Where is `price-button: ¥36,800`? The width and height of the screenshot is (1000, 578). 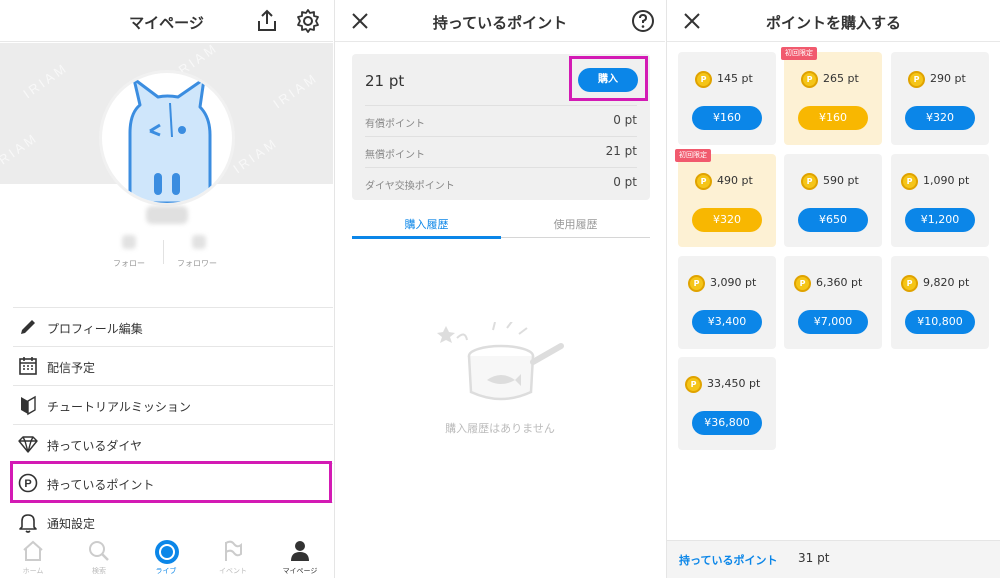 price-button: ¥36,800 is located at coordinates (727, 423).